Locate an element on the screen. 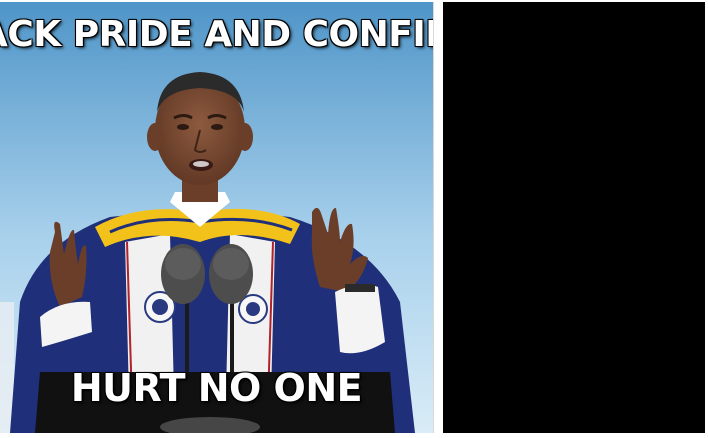 This screenshot has height=438, width=708. meme-top-caption: ACK PRIDE AND CONFIDEN is located at coordinates (216, 34).